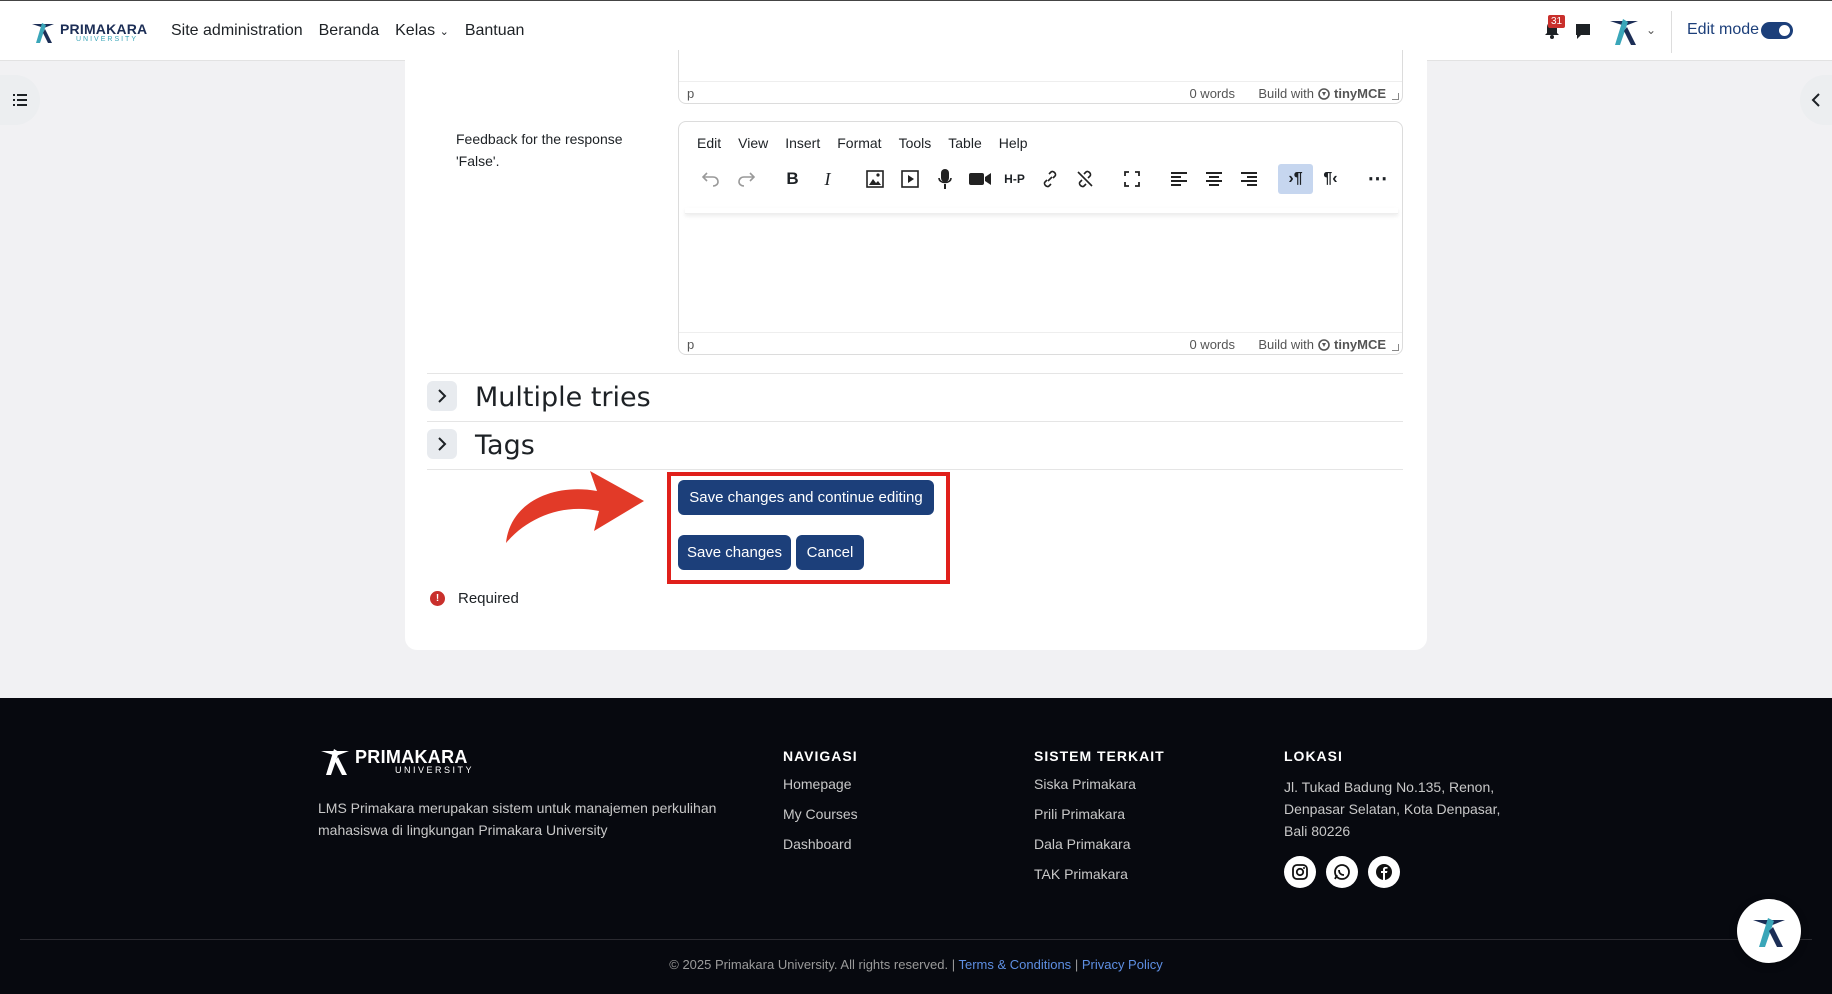  Describe the element at coordinates (915, 397) in the screenshot. I see `section-multiple-tries: Multiple tries` at that location.